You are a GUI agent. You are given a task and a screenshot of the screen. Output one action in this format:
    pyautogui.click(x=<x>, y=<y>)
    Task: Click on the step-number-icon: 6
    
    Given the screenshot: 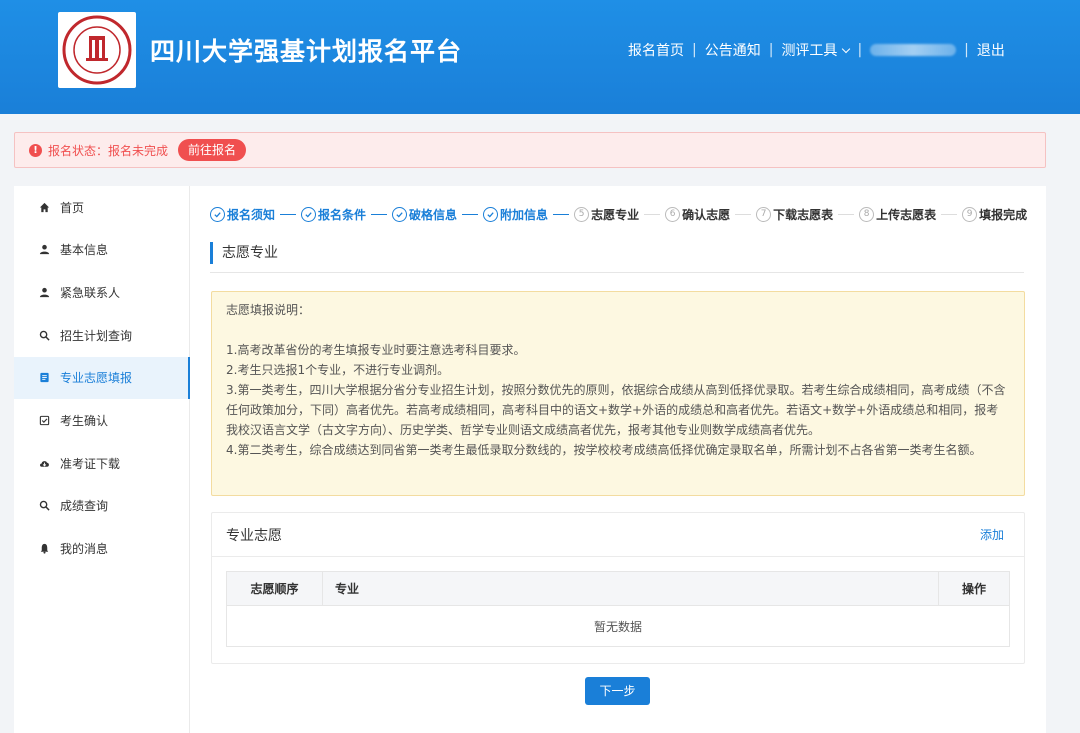 What is the action you would take?
    pyautogui.click(x=673, y=214)
    